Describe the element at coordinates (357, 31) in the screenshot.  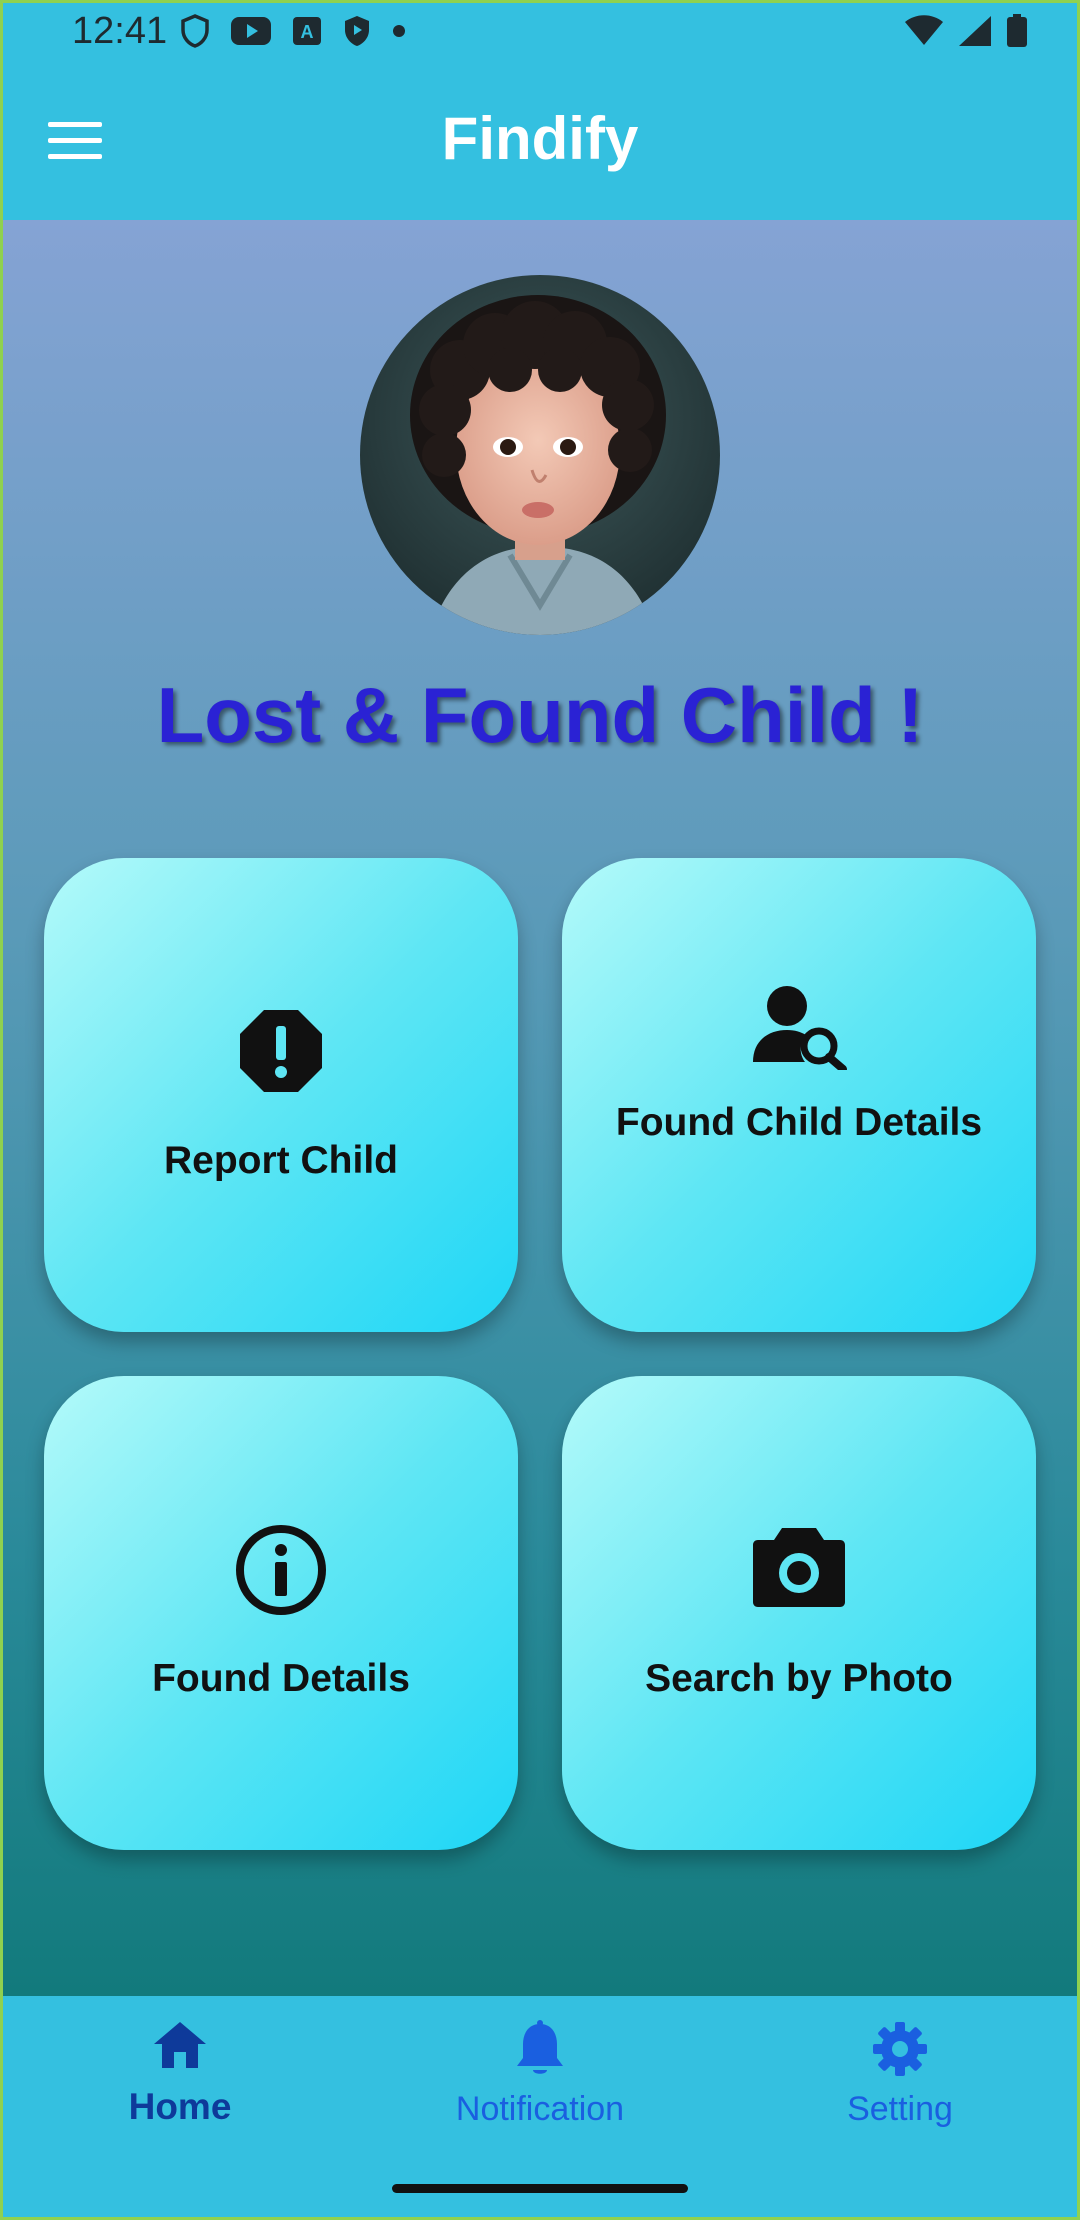
I see `shield-play-icon` at that location.